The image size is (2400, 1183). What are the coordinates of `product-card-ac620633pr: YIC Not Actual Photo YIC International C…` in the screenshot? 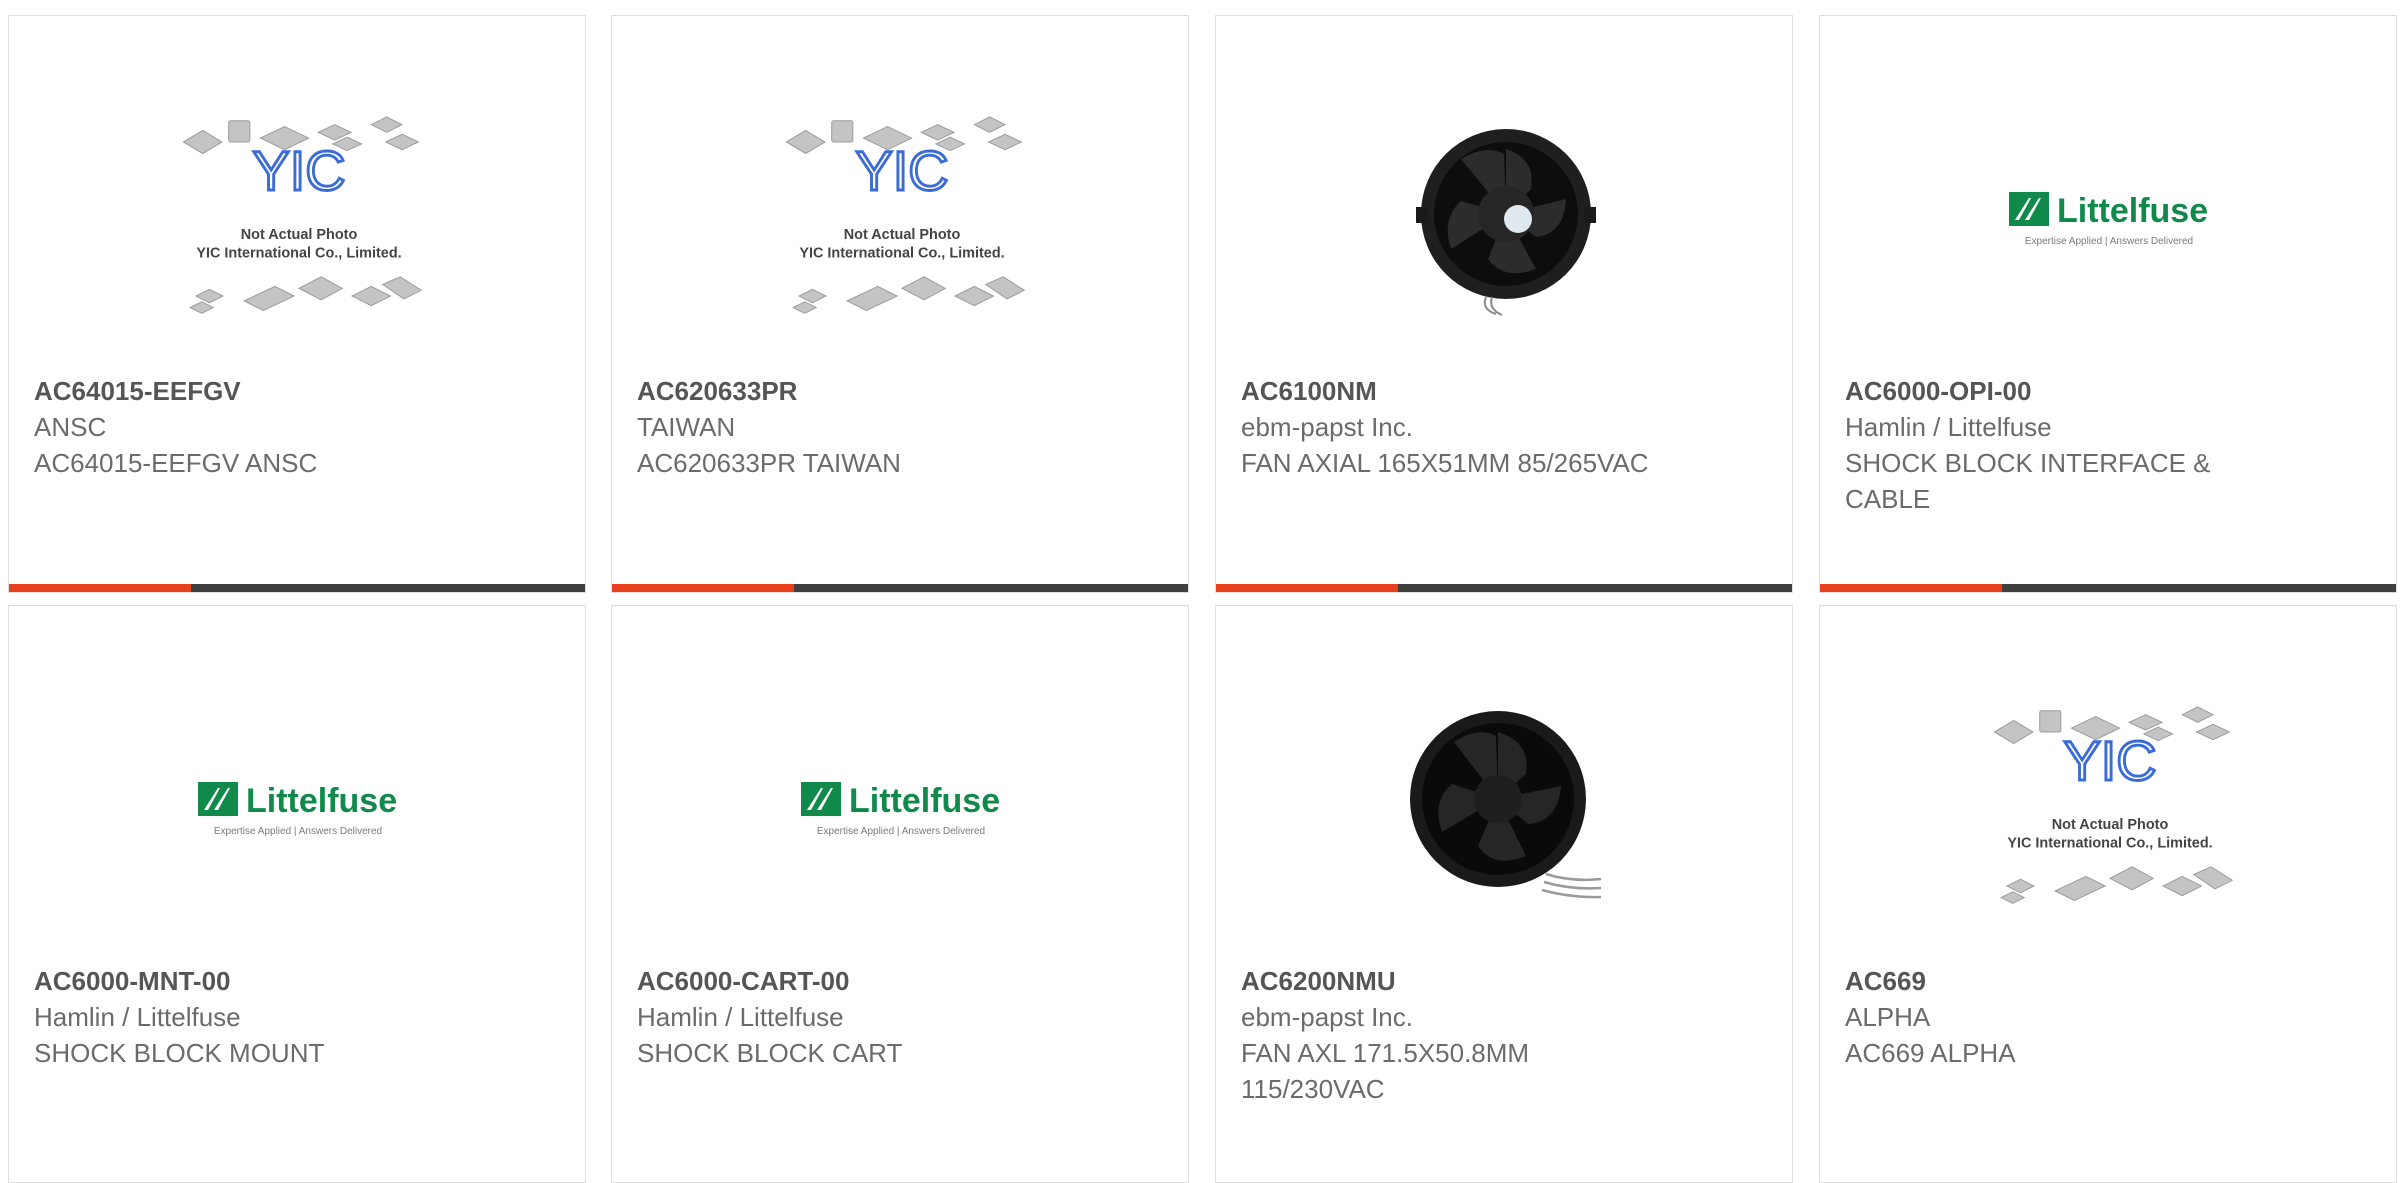 It's located at (900, 304).